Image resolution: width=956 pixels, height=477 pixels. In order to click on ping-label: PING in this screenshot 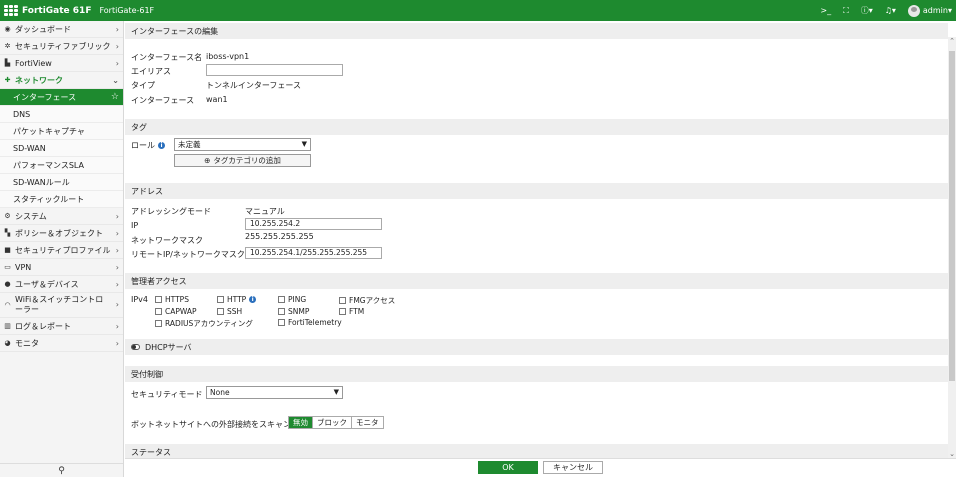, I will do `click(297, 299)`.